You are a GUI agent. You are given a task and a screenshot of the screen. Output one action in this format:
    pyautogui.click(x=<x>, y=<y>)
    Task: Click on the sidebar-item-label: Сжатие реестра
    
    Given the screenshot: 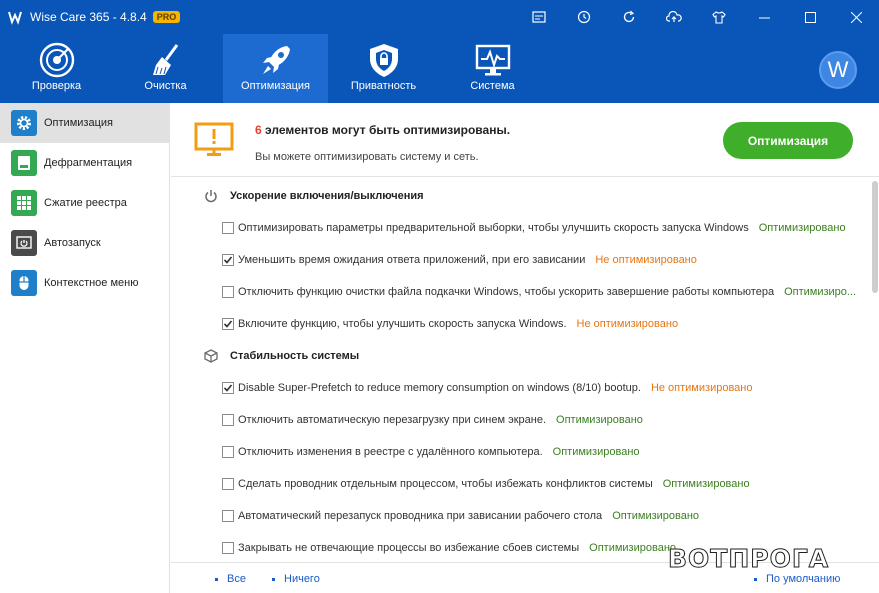 What is the action you would take?
    pyautogui.click(x=85, y=203)
    